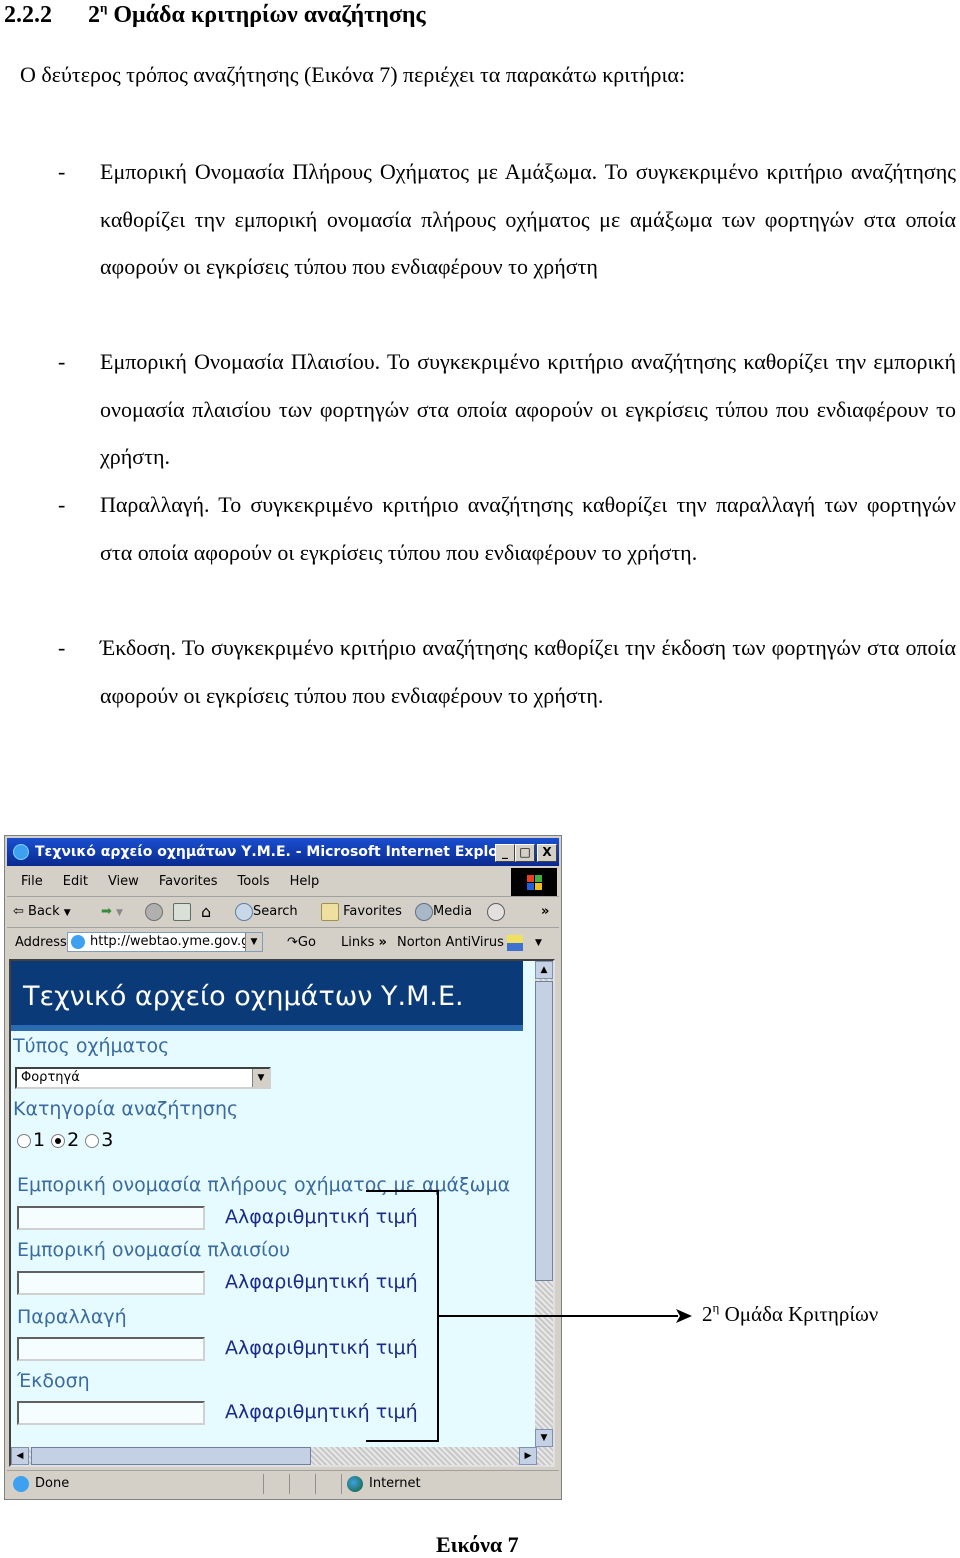 The width and height of the screenshot is (960, 1558). I want to click on vehicle-type-select: Φορτηγά ▼, so click(143, 1078).